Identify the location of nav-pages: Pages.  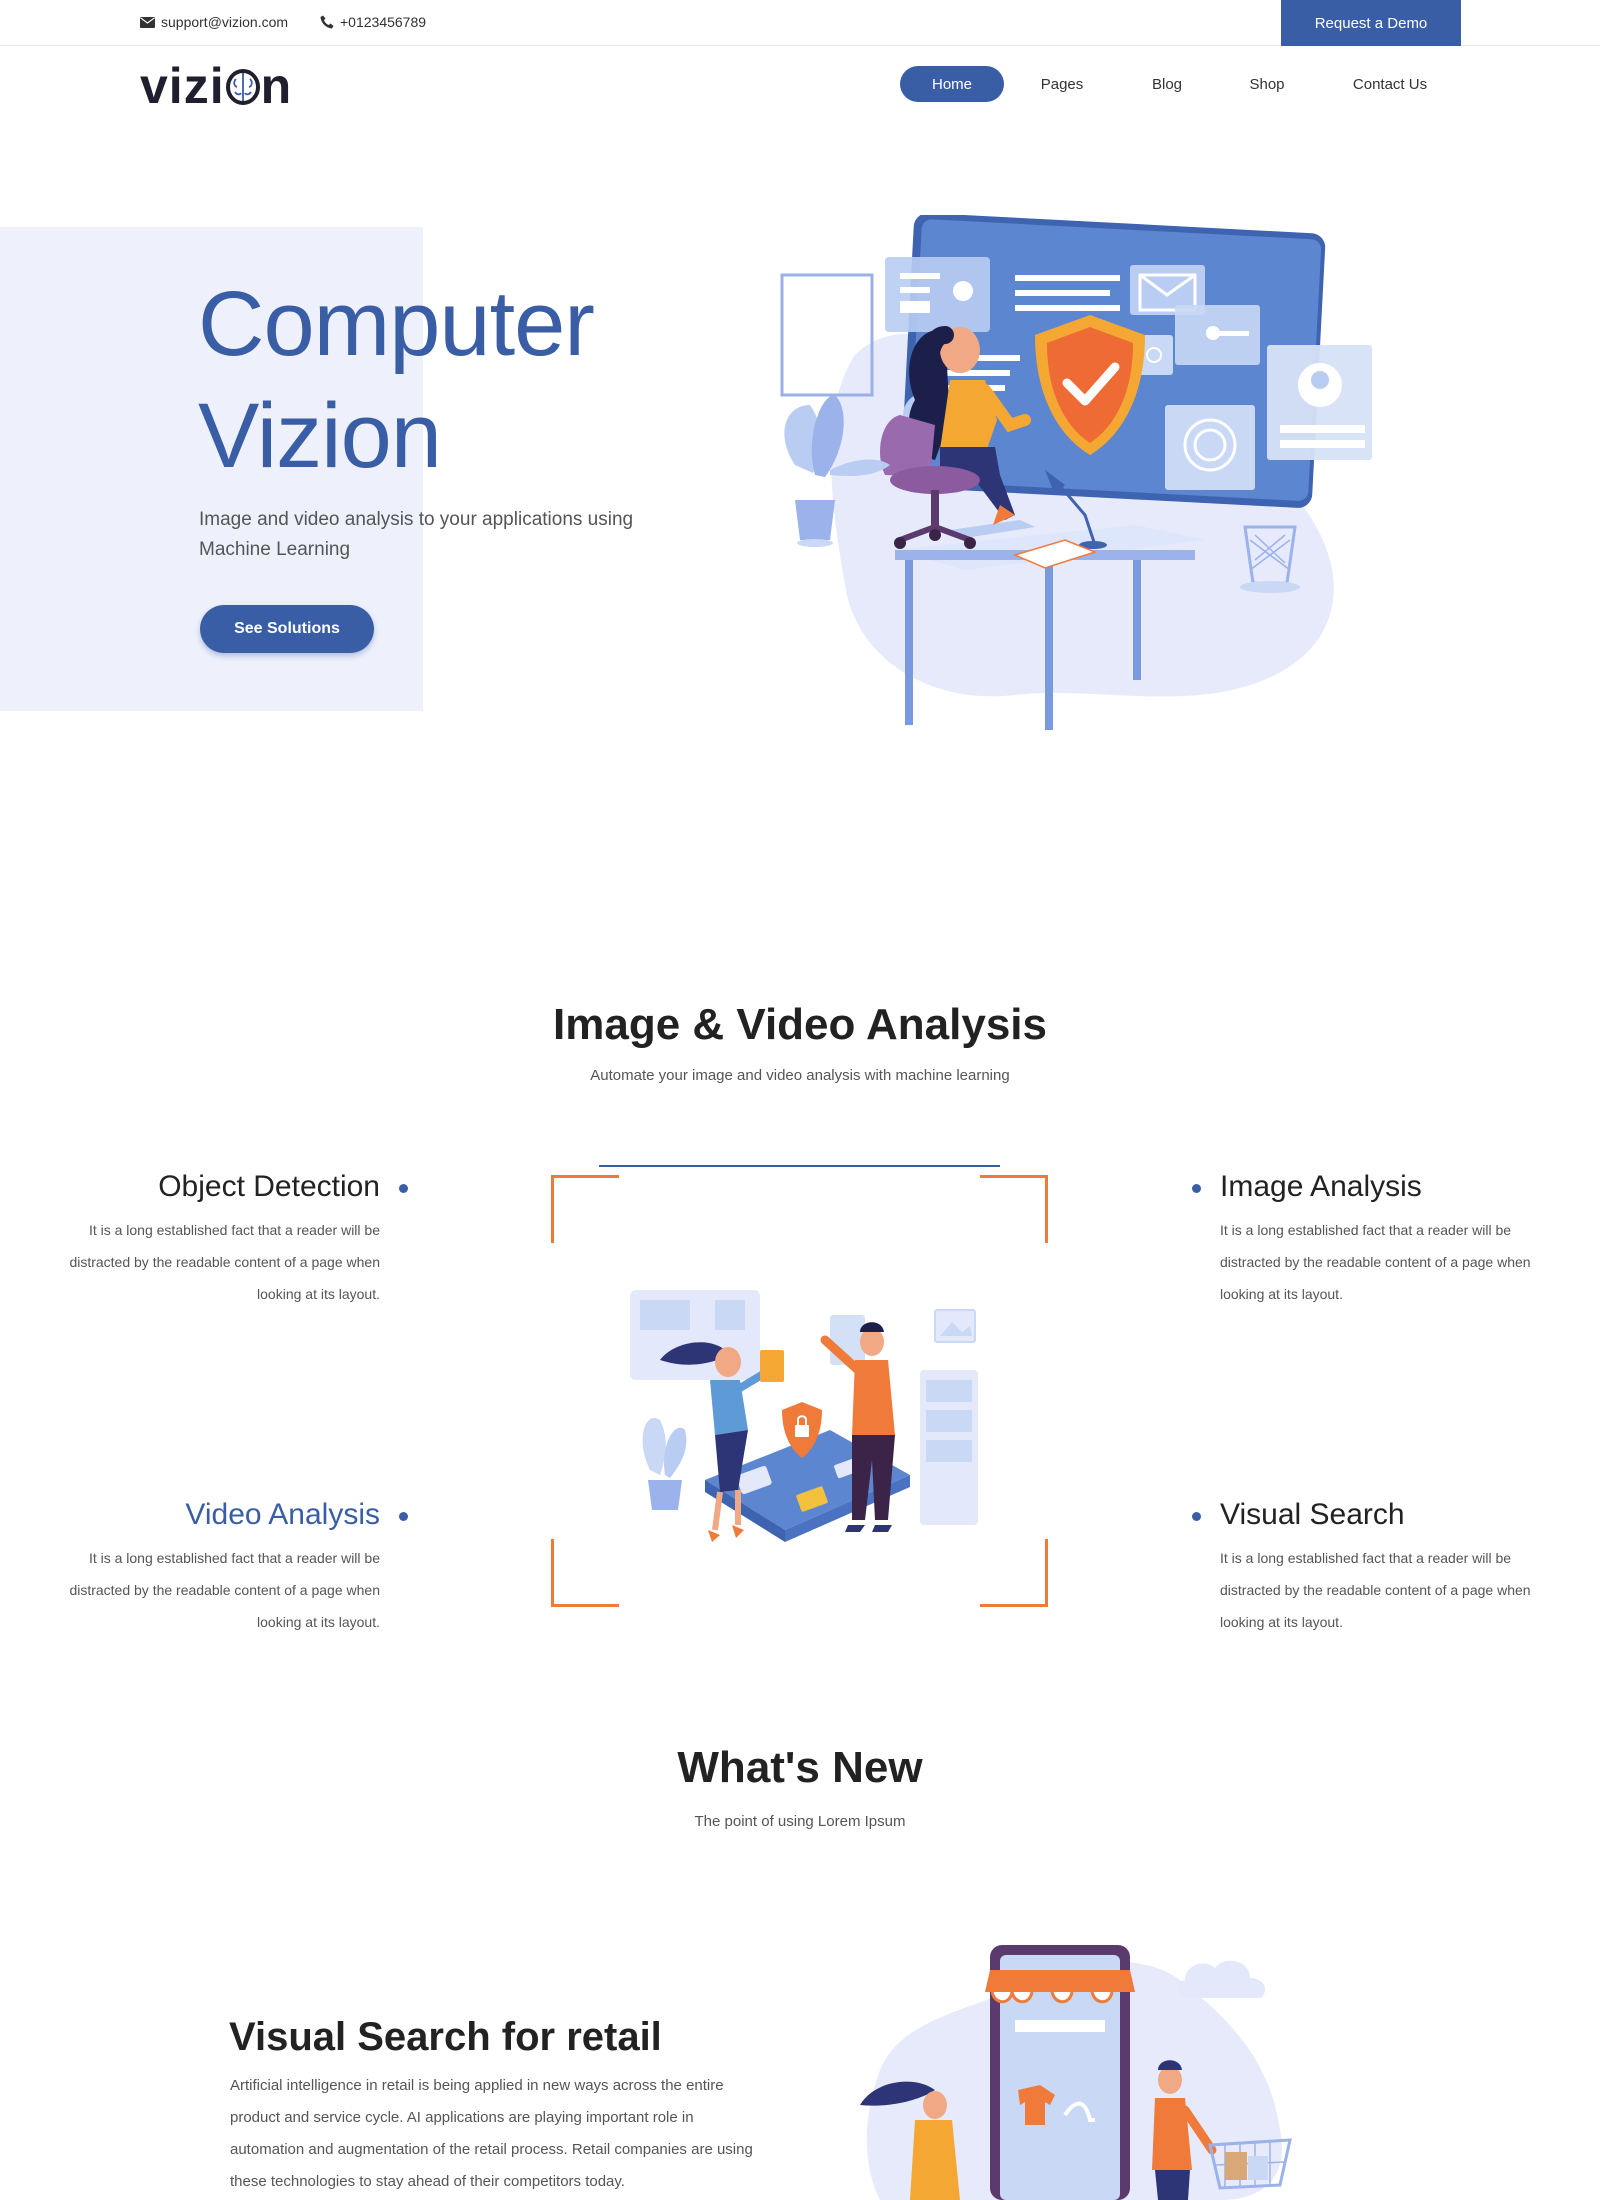
(1062, 84).